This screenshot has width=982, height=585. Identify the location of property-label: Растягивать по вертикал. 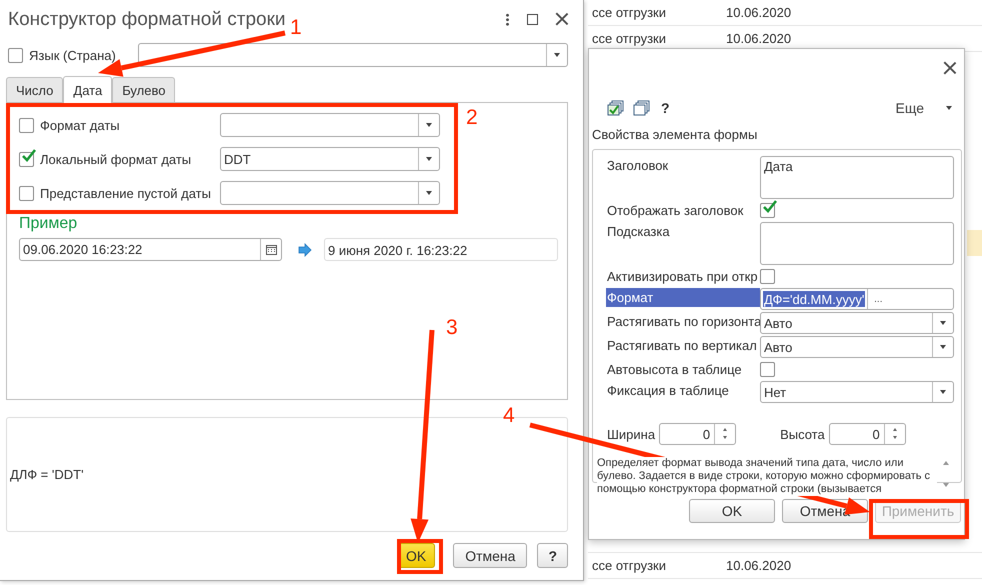
(683, 345).